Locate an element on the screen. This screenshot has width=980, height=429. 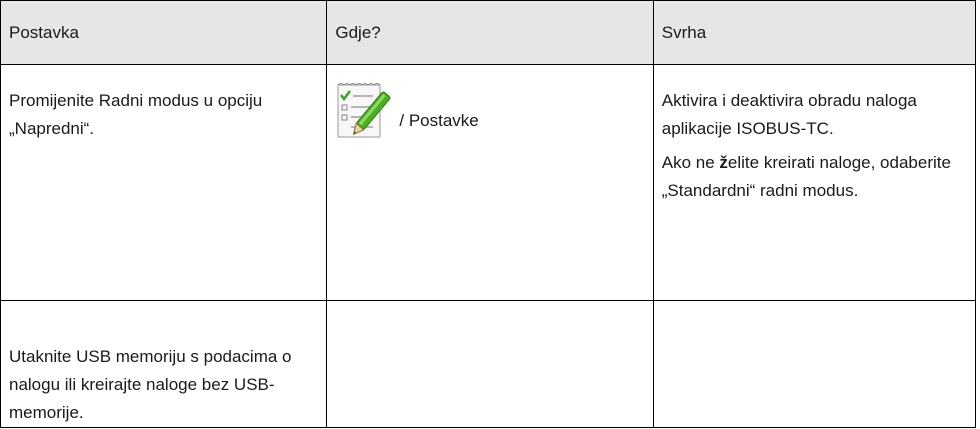
header-where: Gdje? is located at coordinates (490, 32).